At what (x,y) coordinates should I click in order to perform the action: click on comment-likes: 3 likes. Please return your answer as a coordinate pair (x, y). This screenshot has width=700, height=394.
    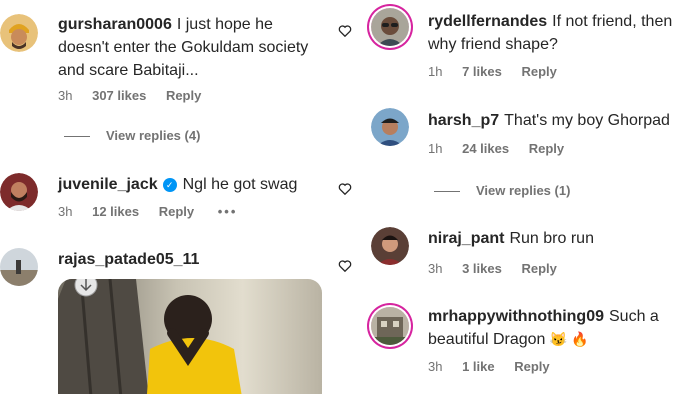
    Looking at the image, I should click on (482, 268).